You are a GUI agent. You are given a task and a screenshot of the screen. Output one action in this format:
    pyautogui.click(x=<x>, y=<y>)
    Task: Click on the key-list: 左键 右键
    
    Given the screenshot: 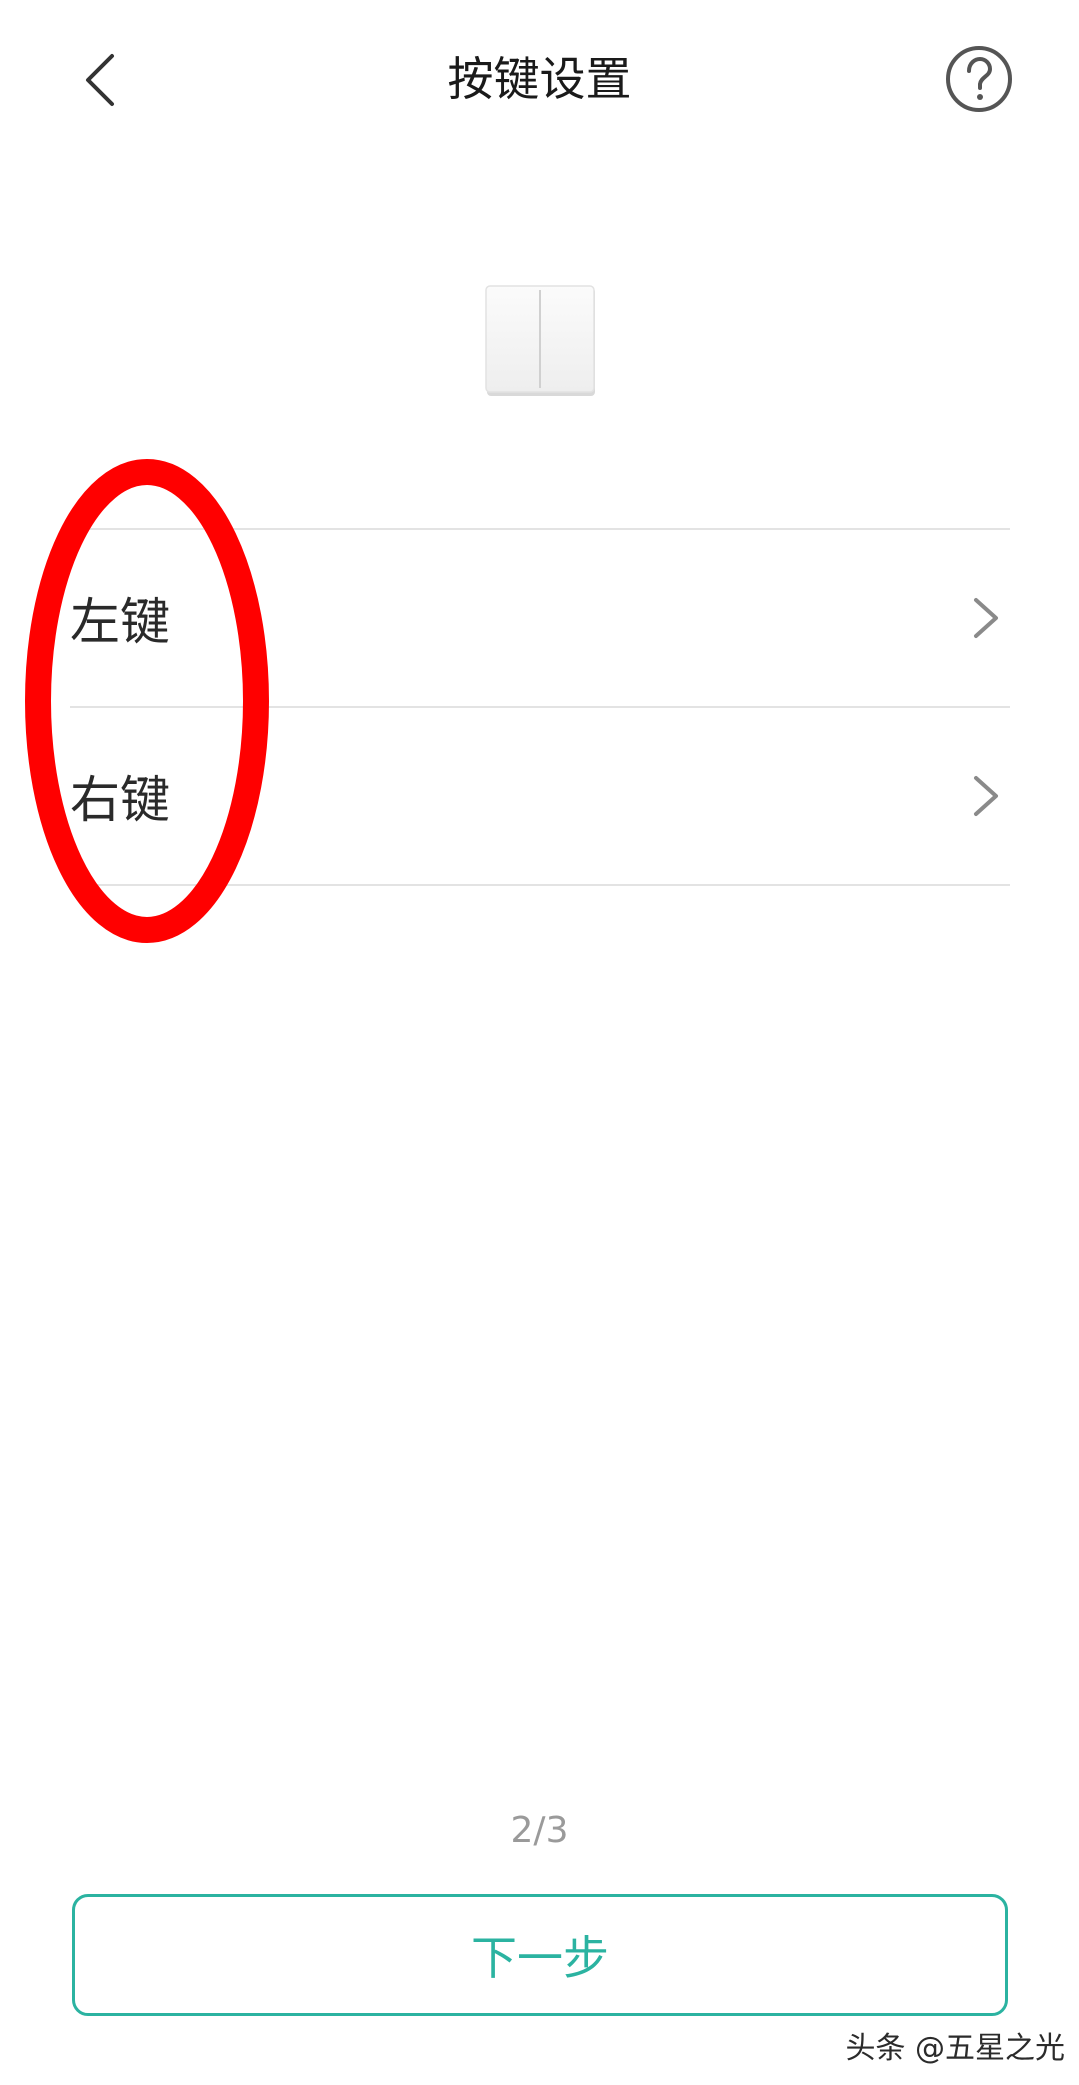 What is the action you would take?
    pyautogui.click(x=540, y=707)
    